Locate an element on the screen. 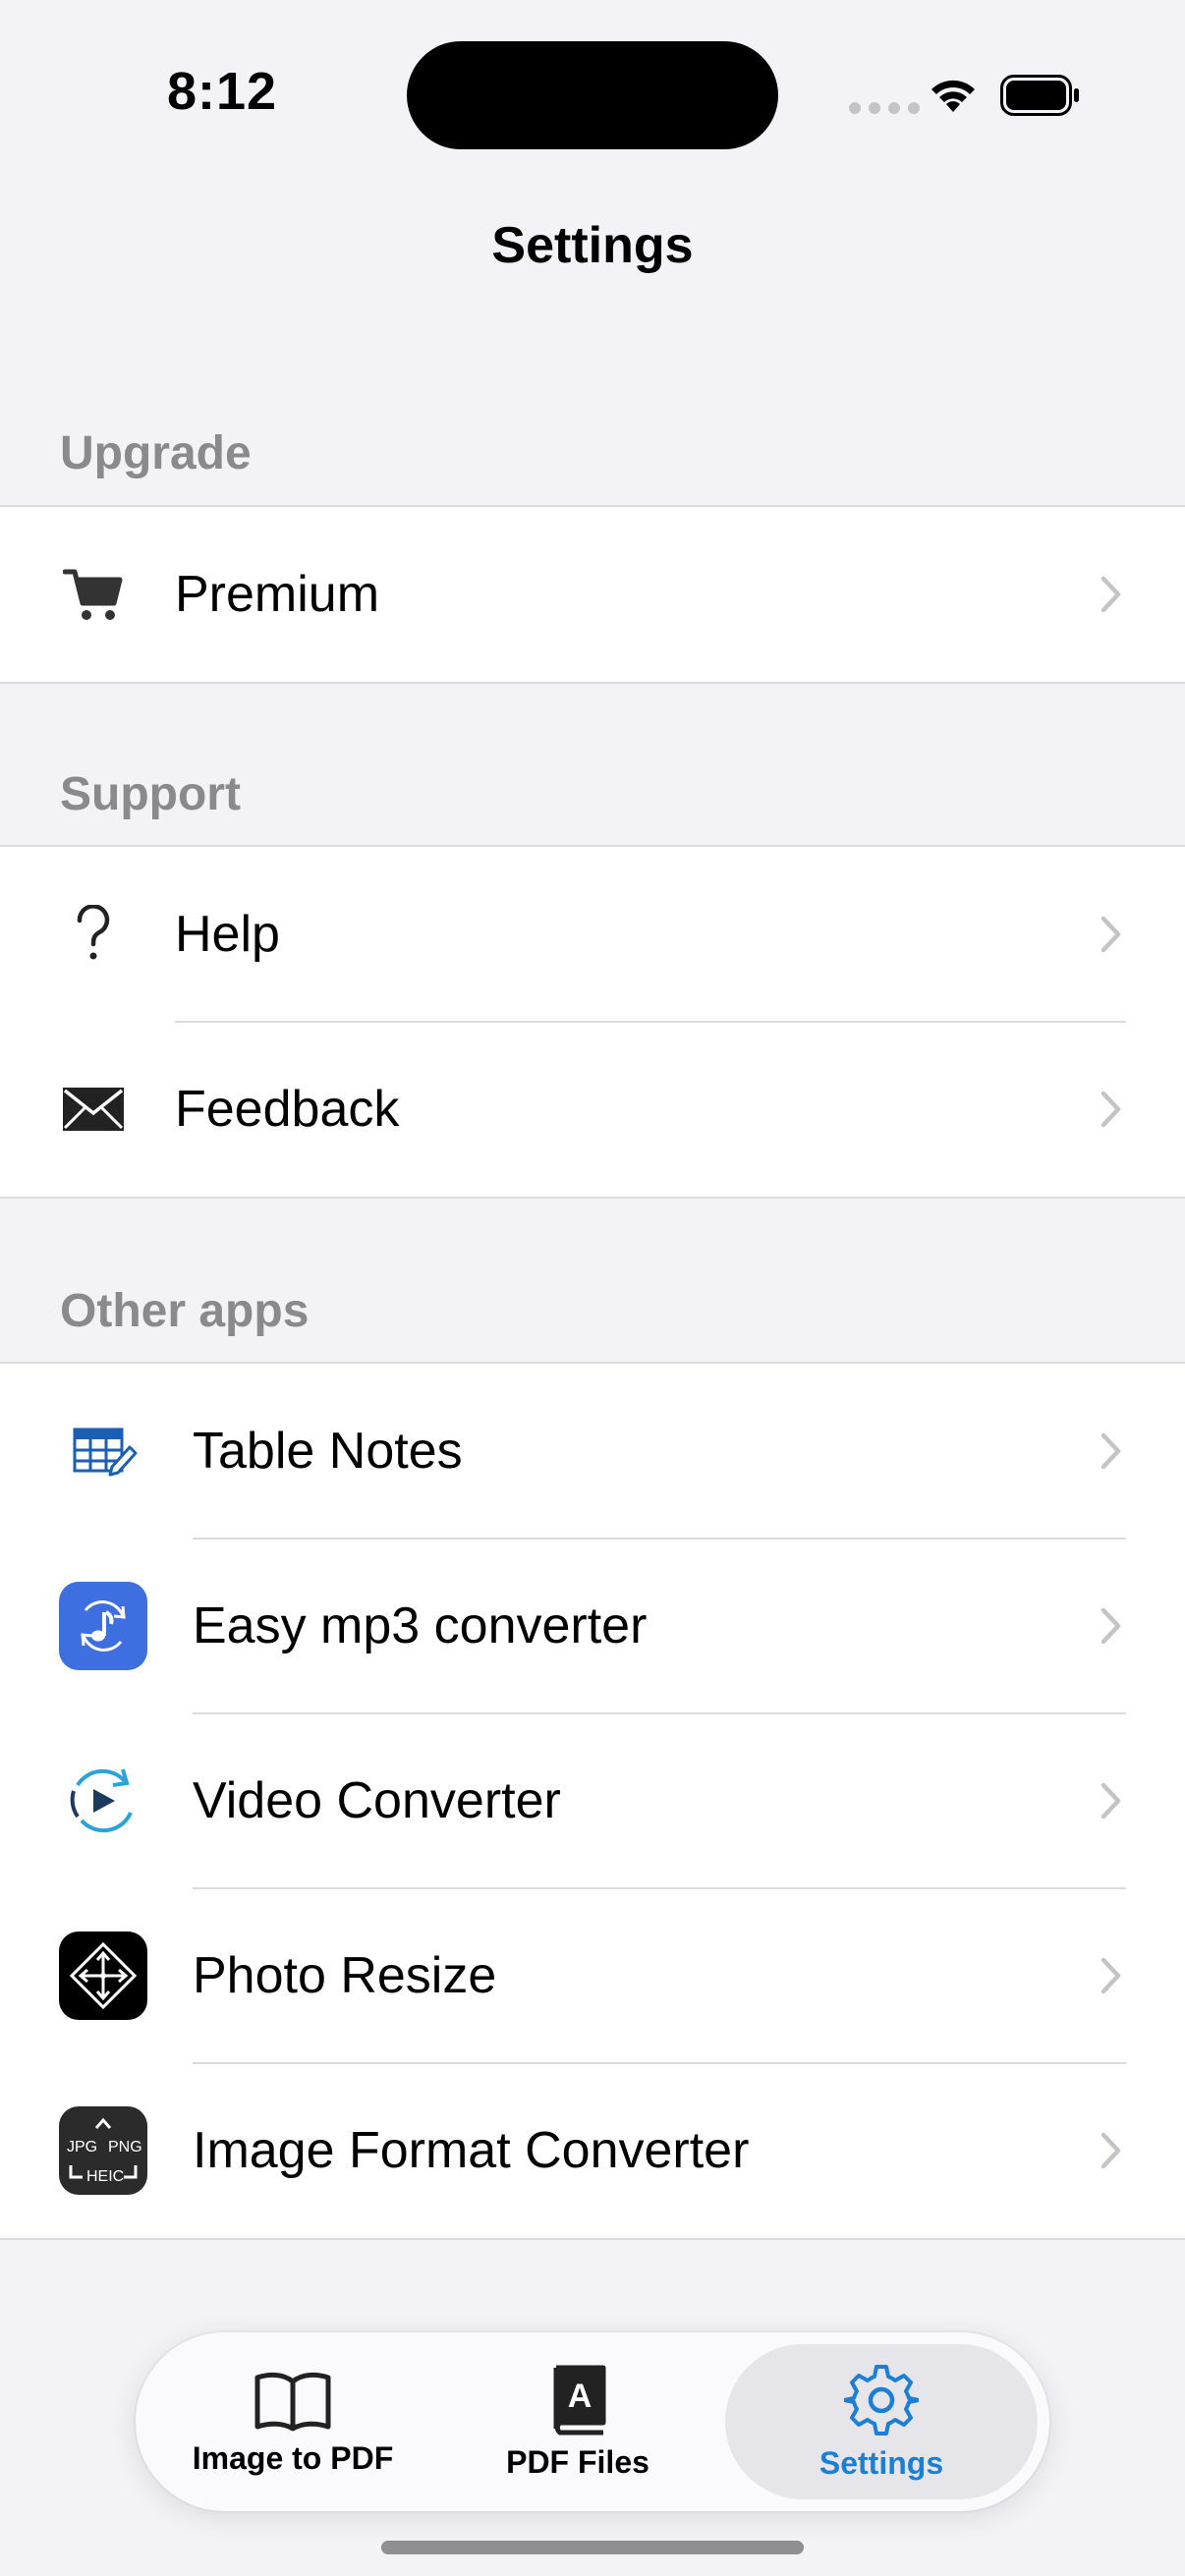 This screenshot has width=1185, height=2576. table-notes-label: Table Notes is located at coordinates (328, 1451).